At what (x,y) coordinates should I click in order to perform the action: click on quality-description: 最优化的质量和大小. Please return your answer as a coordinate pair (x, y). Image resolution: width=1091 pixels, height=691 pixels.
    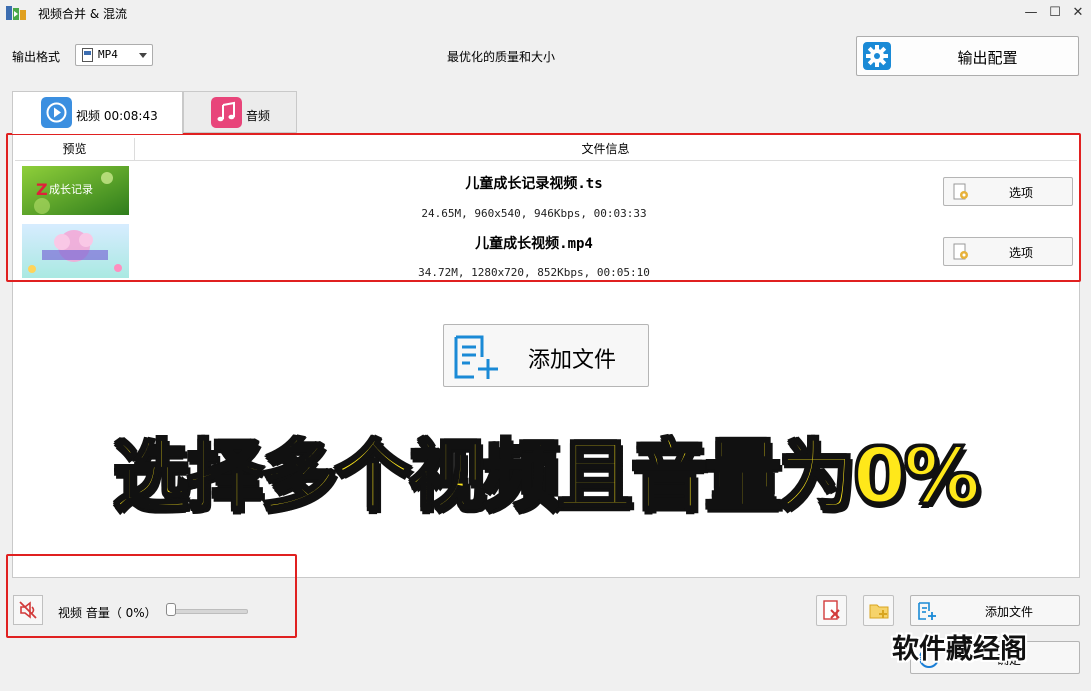
    Looking at the image, I should click on (501, 57).